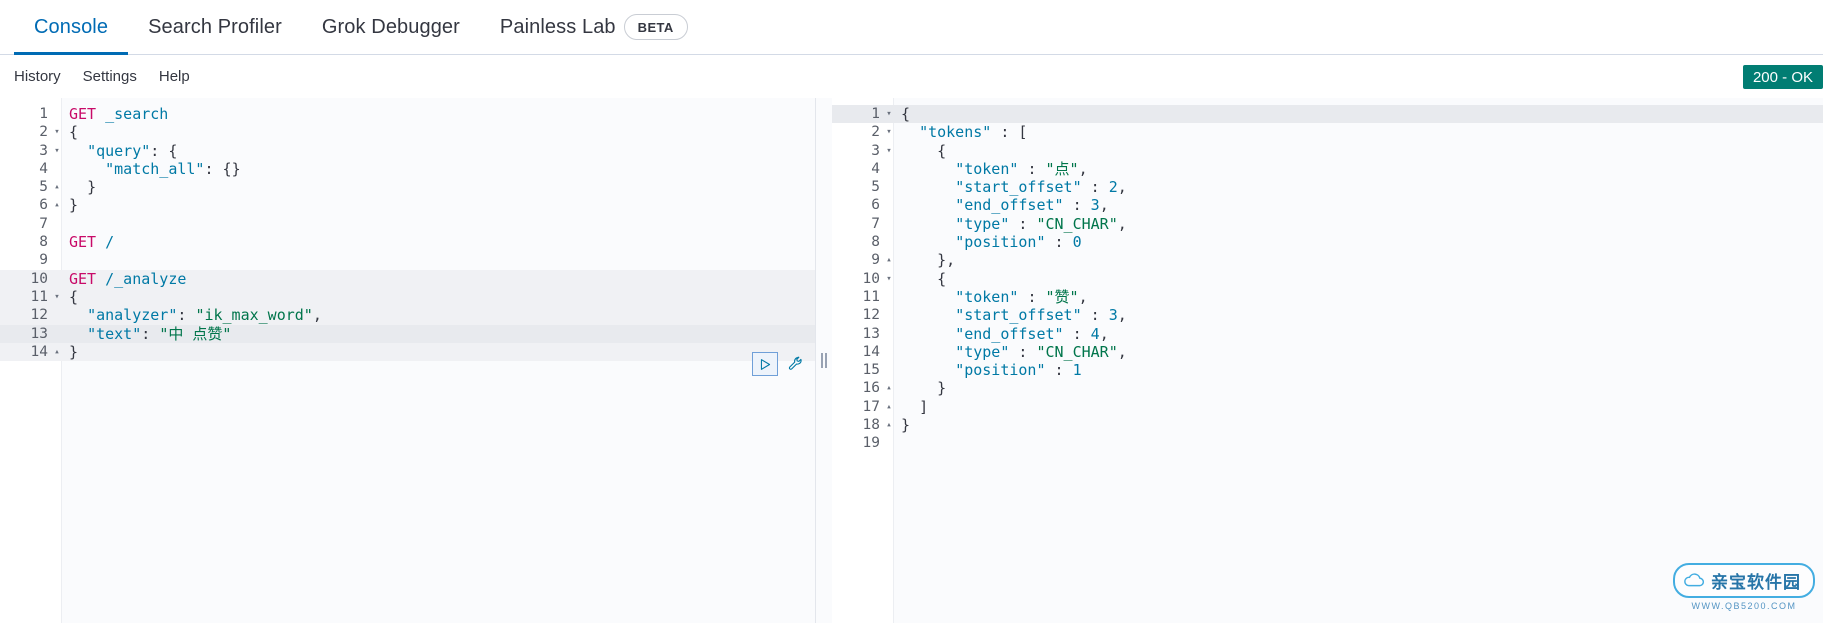  Describe the element at coordinates (1327, 205) in the screenshot. I see `code-line: 6 "end_offset" : 3,` at that location.